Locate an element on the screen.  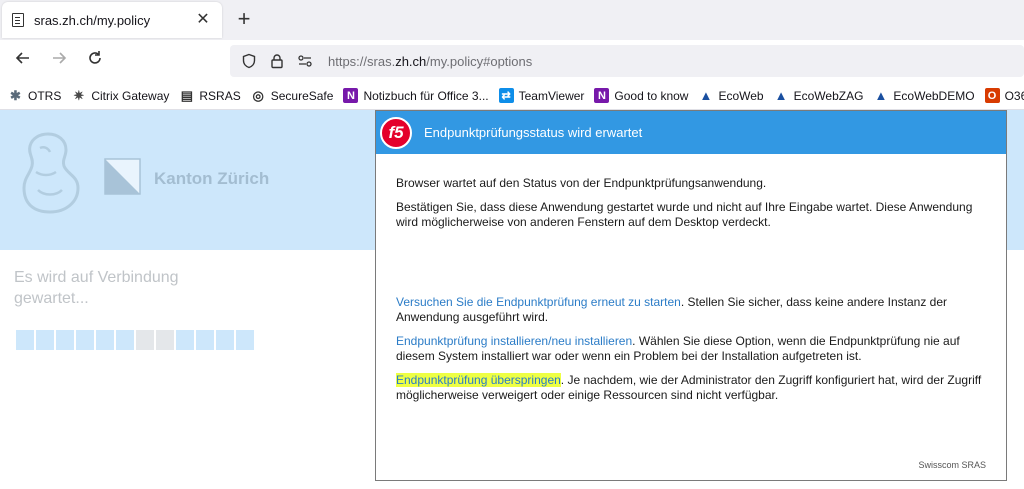
reload-button is located at coordinates (95, 61).